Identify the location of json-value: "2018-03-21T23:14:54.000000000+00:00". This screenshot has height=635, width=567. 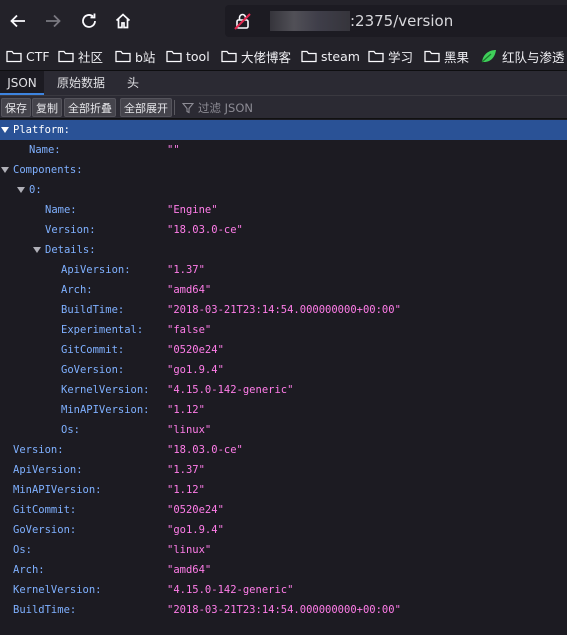
(284, 610).